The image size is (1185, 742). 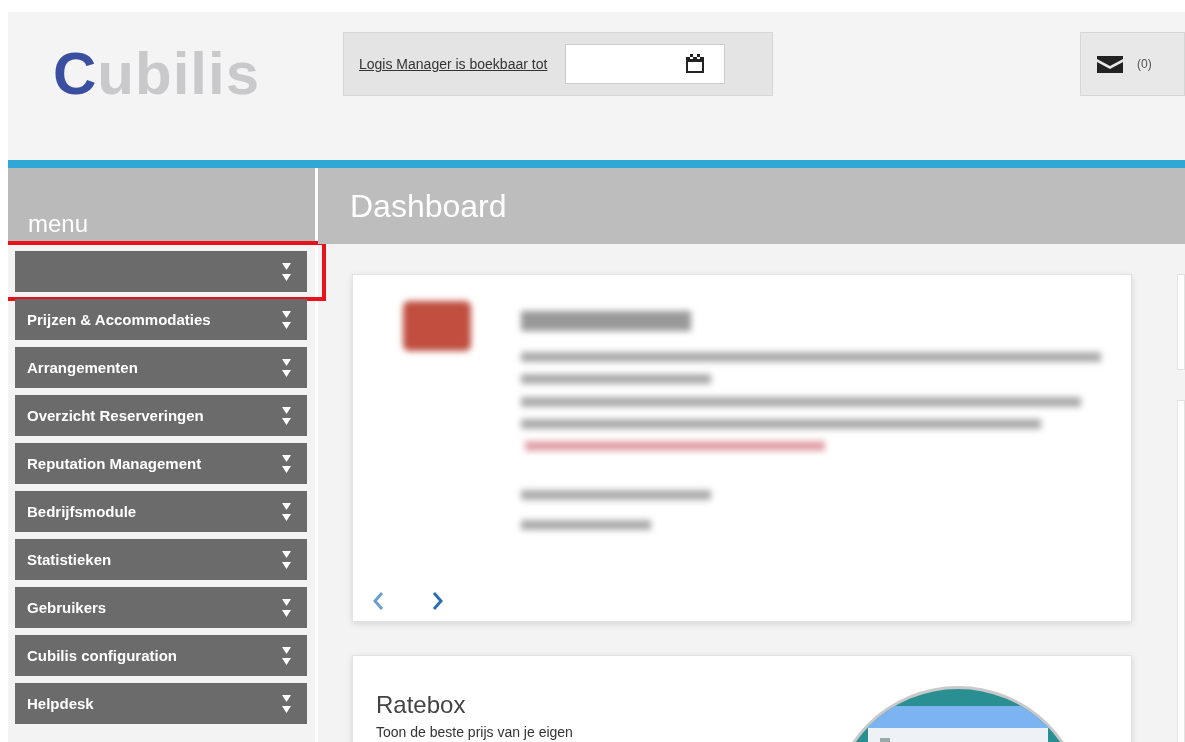 I want to click on messages-button: (0), so click(x=1132, y=64).